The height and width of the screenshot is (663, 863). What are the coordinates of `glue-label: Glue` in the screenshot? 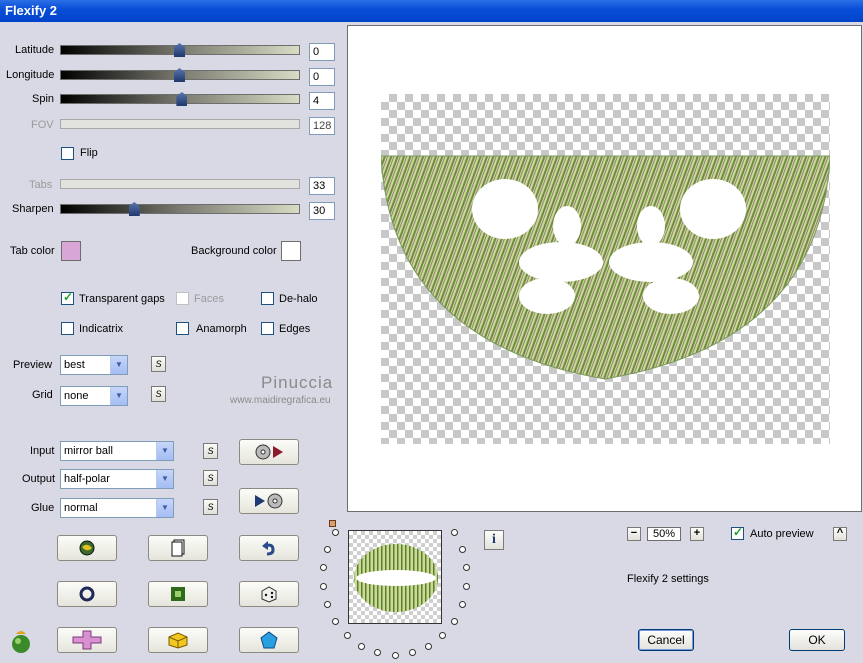 It's located at (43, 508).